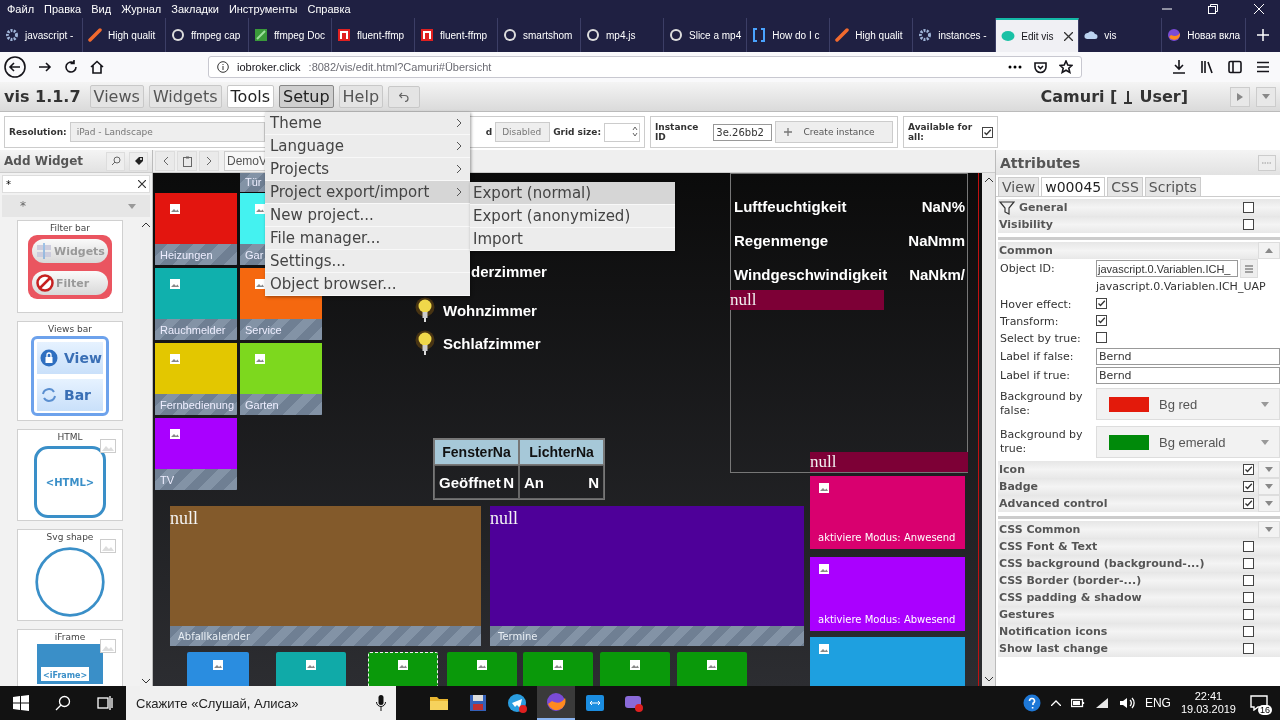 The width and height of the screenshot is (1280, 720). I want to click on section-label: Common, so click(1026, 250).